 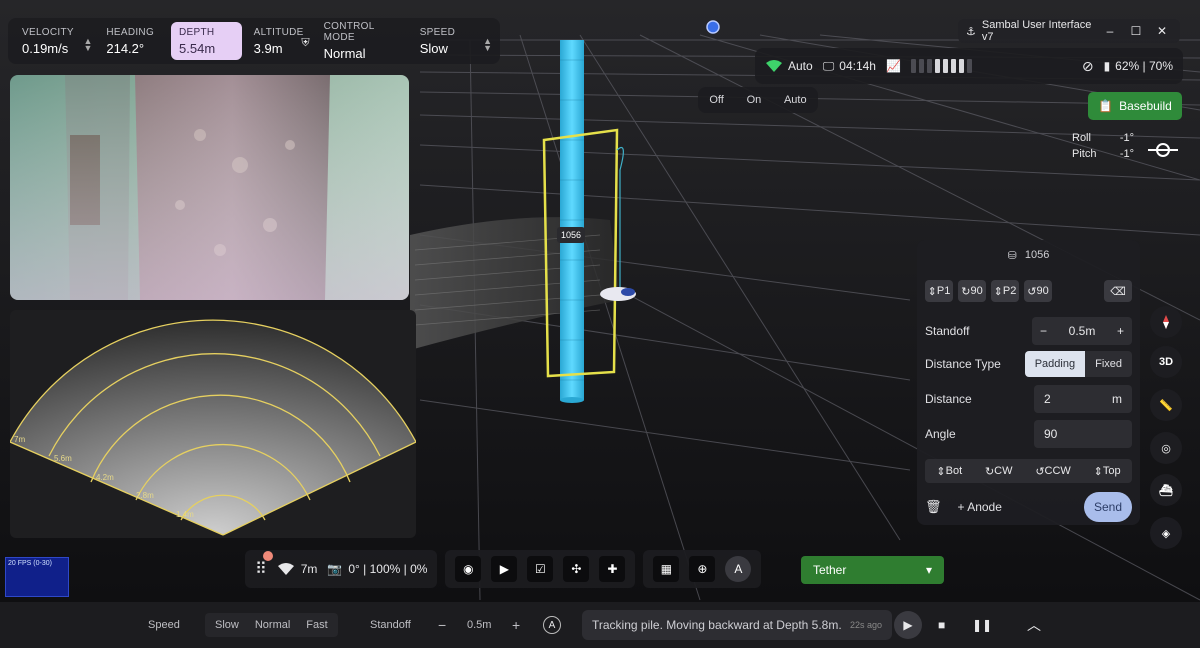 What do you see at coordinates (1144, 66) in the screenshot?
I see `battery-value: 62% | 70%` at bounding box center [1144, 66].